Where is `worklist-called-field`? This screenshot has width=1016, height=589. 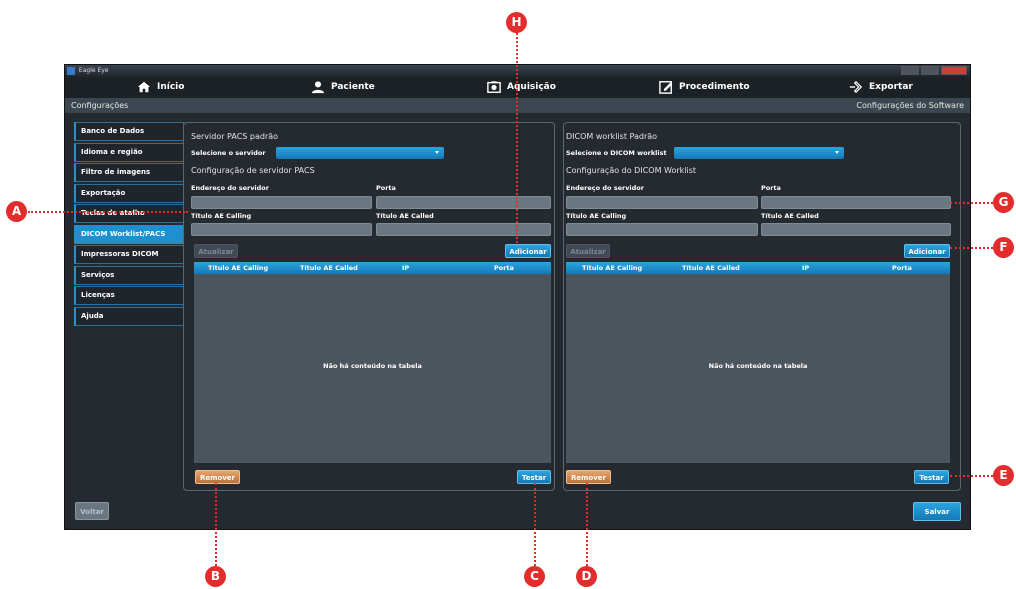 worklist-called-field is located at coordinates (856, 229).